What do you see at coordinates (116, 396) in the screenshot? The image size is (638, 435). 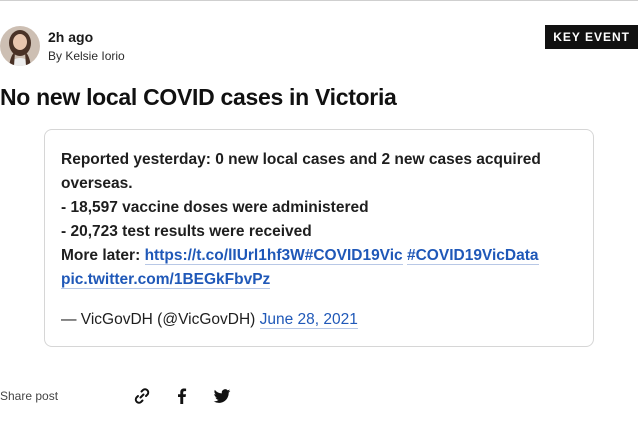 I see `share-bar: Share post` at bounding box center [116, 396].